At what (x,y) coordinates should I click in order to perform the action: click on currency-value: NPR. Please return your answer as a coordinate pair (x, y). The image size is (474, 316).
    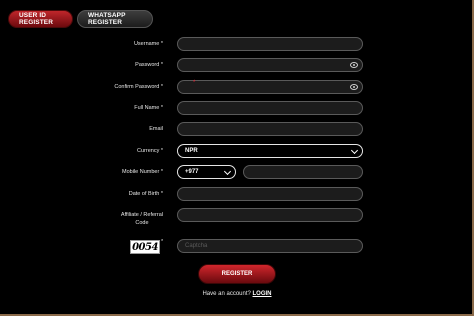
    Looking at the image, I should click on (191, 151).